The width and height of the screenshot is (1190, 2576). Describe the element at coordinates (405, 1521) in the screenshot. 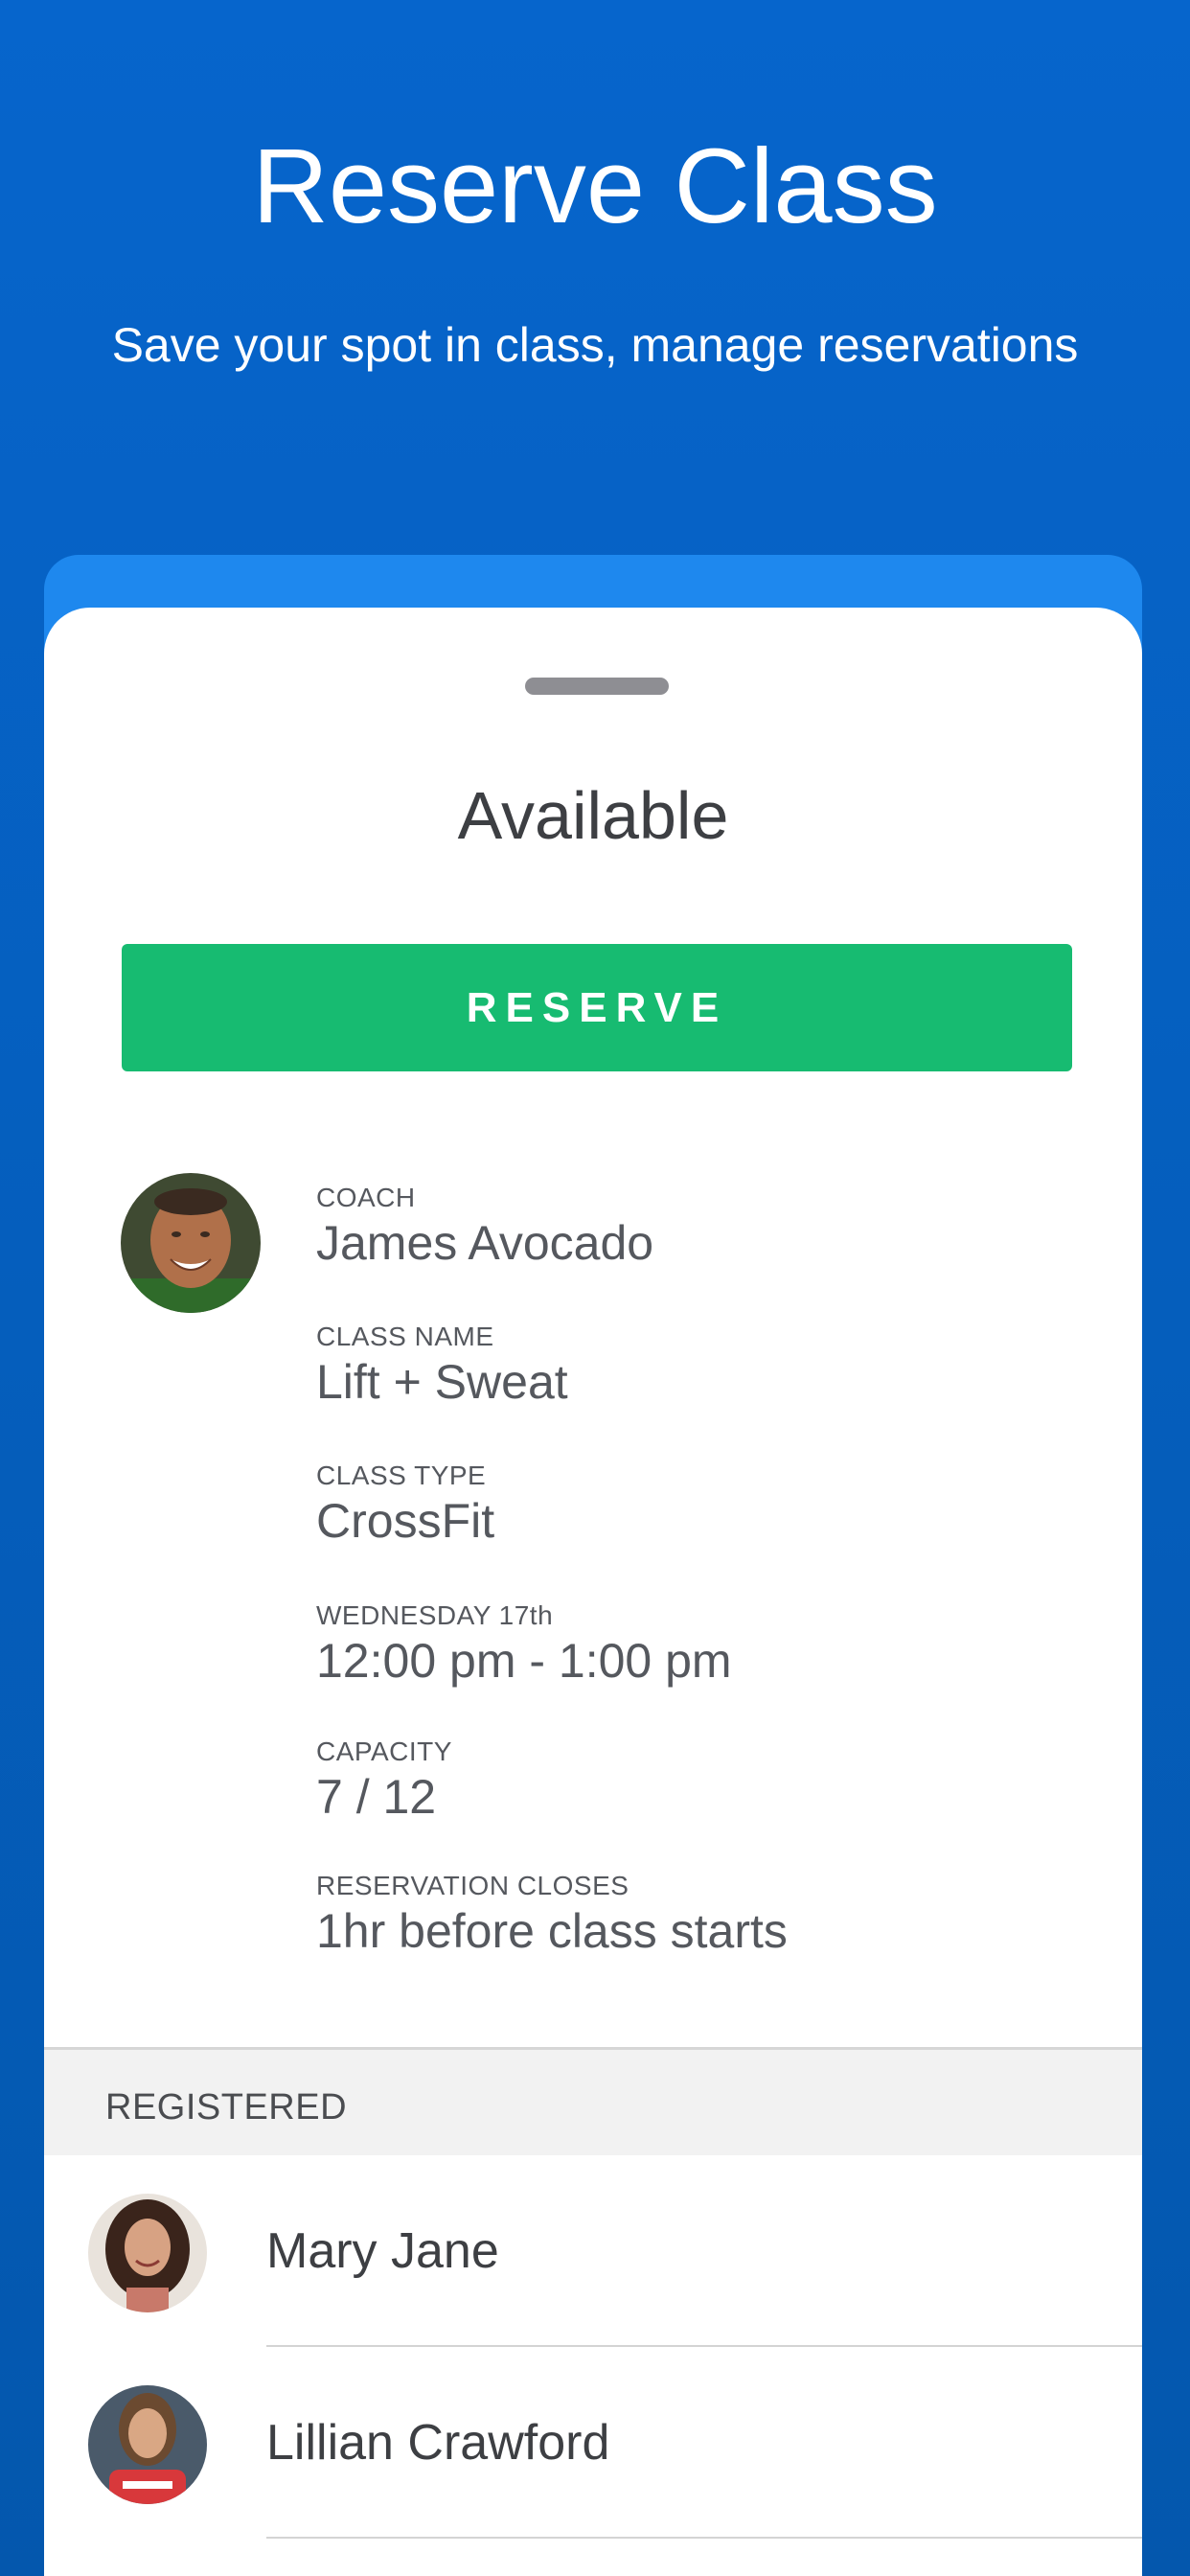

I see `detail-value: CrossFit` at that location.